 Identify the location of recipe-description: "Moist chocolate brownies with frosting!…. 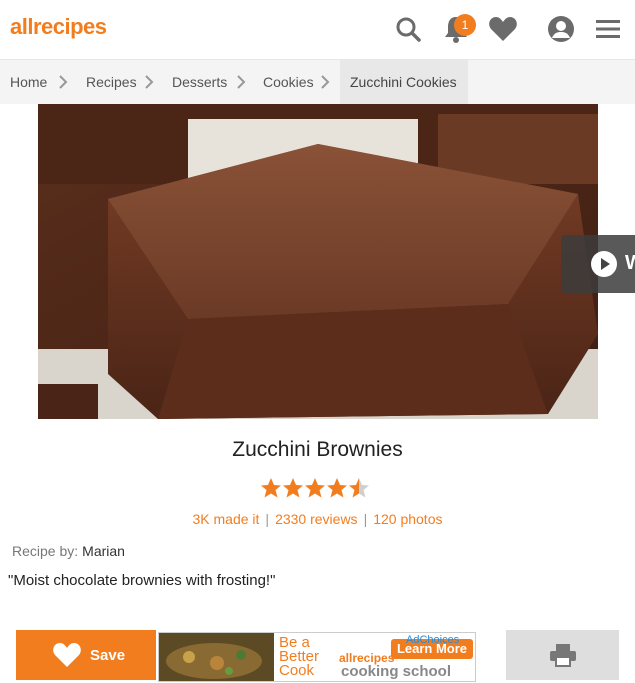
(142, 580).